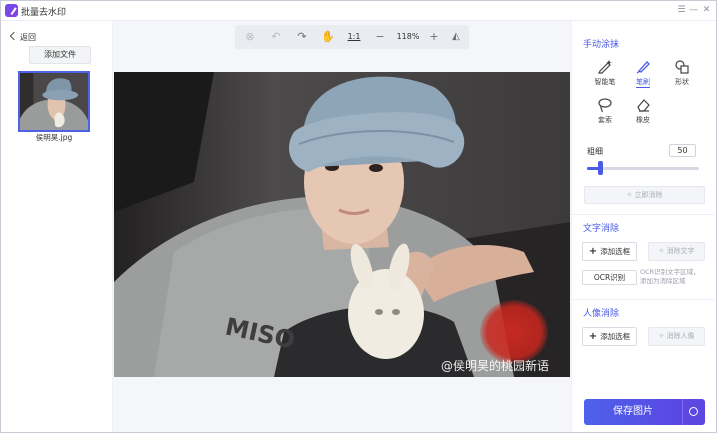 The height and width of the screenshot is (433, 717). What do you see at coordinates (605, 67) in the screenshot?
I see `smart-pen-icon` at bounding box center [605, 67].